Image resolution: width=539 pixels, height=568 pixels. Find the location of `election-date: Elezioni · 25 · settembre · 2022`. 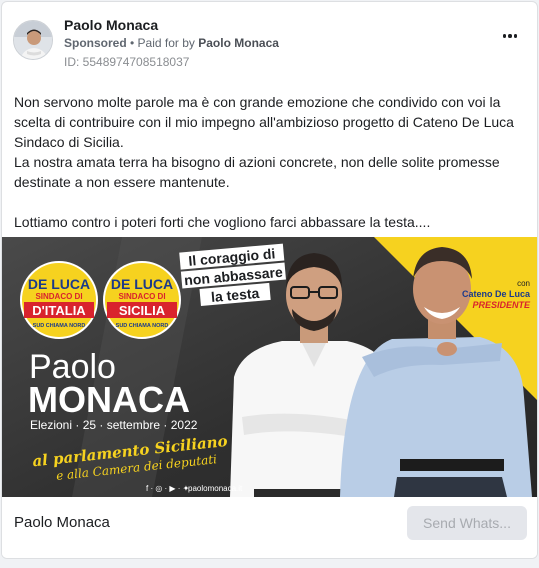

election-date: Elezioni · 25 · settembre · 2022 is located at coordinates (114, 425).